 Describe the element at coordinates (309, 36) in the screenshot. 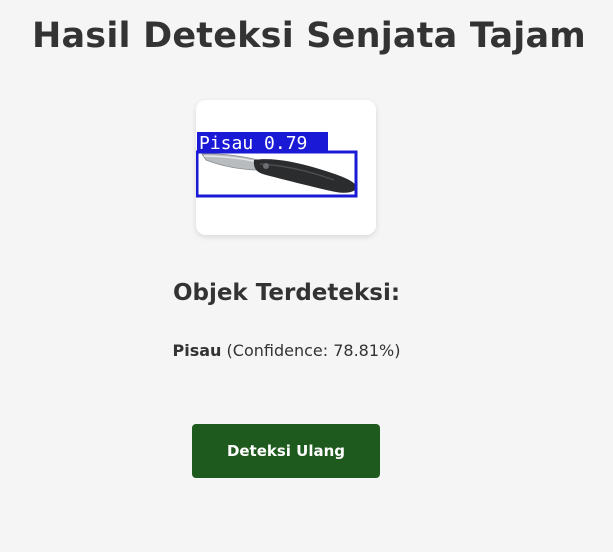

I see `page-title: Hasil Deteksi Senjata Tajam` at that location.